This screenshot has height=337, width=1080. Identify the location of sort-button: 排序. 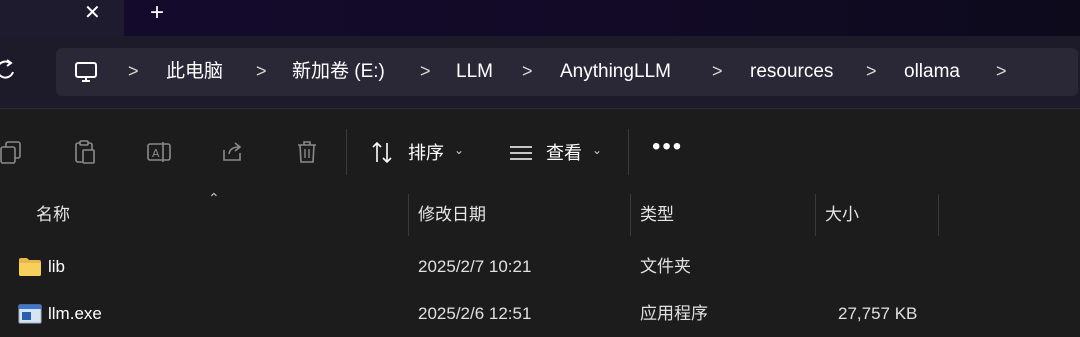
(426, 153).